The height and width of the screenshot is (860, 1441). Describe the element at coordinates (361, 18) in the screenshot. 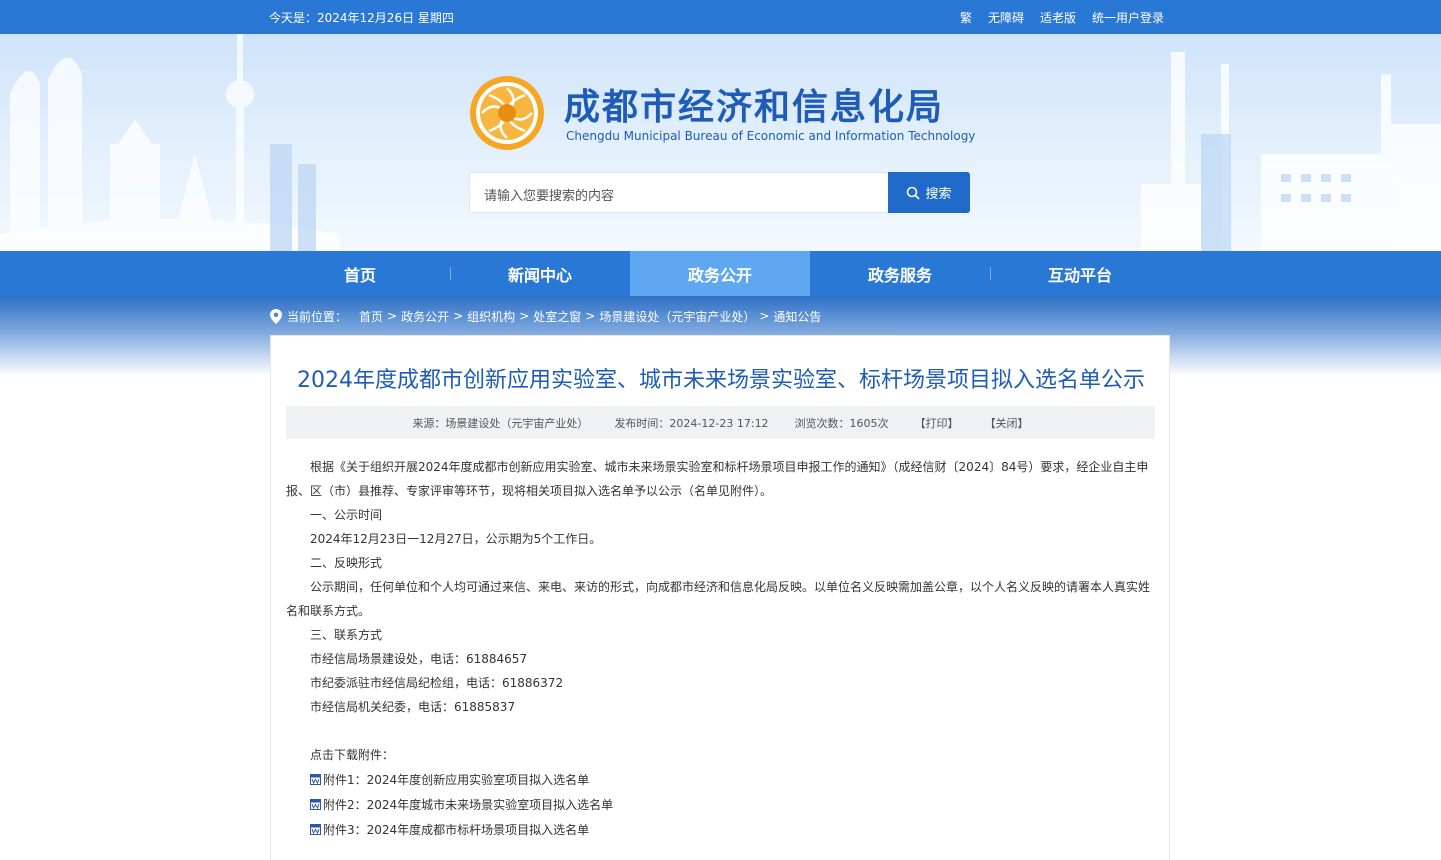

I see `current-date: 今天是：2024年12月26日 星期四` at that location.